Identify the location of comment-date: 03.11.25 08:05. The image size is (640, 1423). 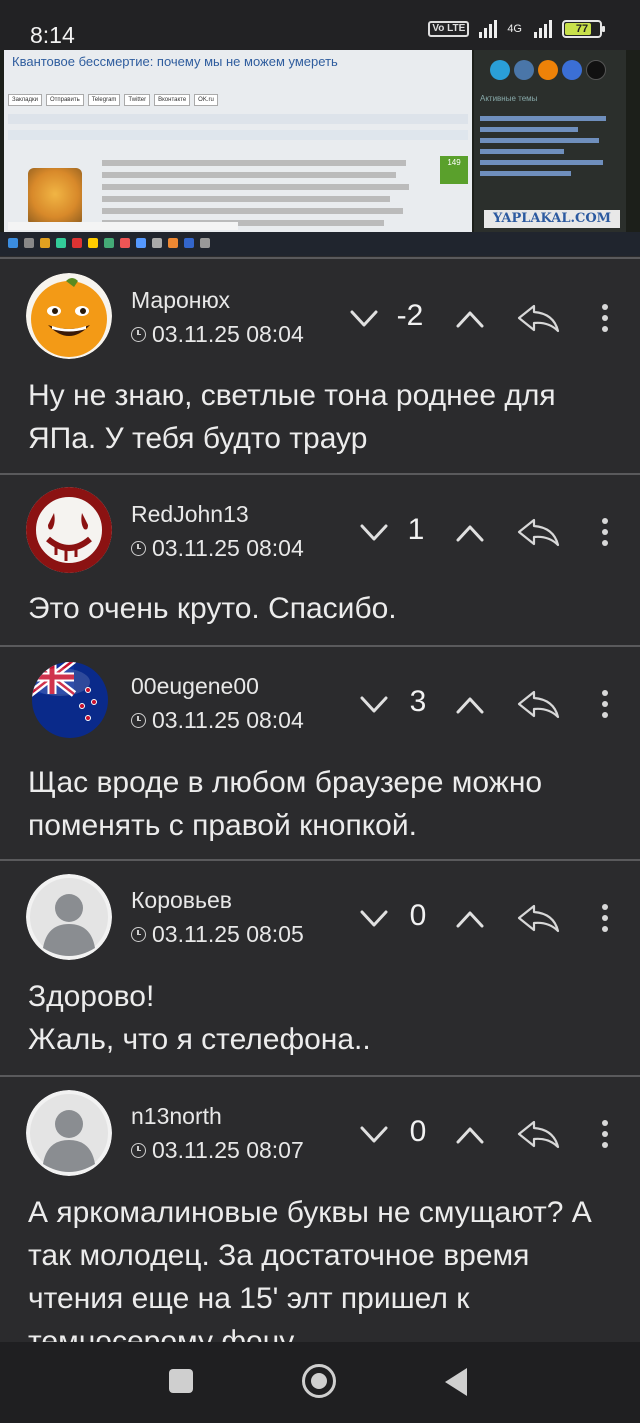
(217, 934).